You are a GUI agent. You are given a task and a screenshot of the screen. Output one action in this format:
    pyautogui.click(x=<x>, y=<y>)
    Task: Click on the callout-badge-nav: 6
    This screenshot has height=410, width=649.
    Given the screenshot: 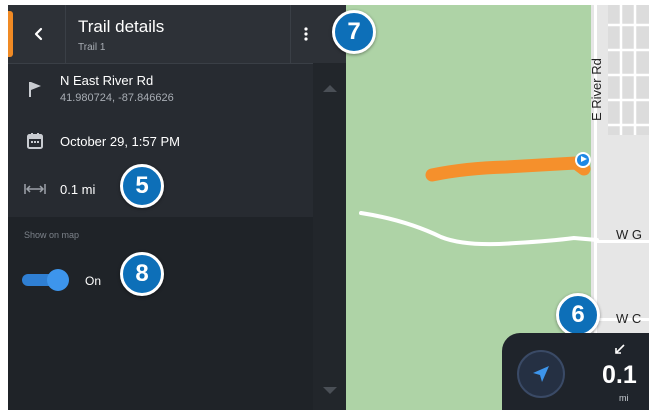 What is the action you would take?
    pyautogui.click(x=578, y=315)
    